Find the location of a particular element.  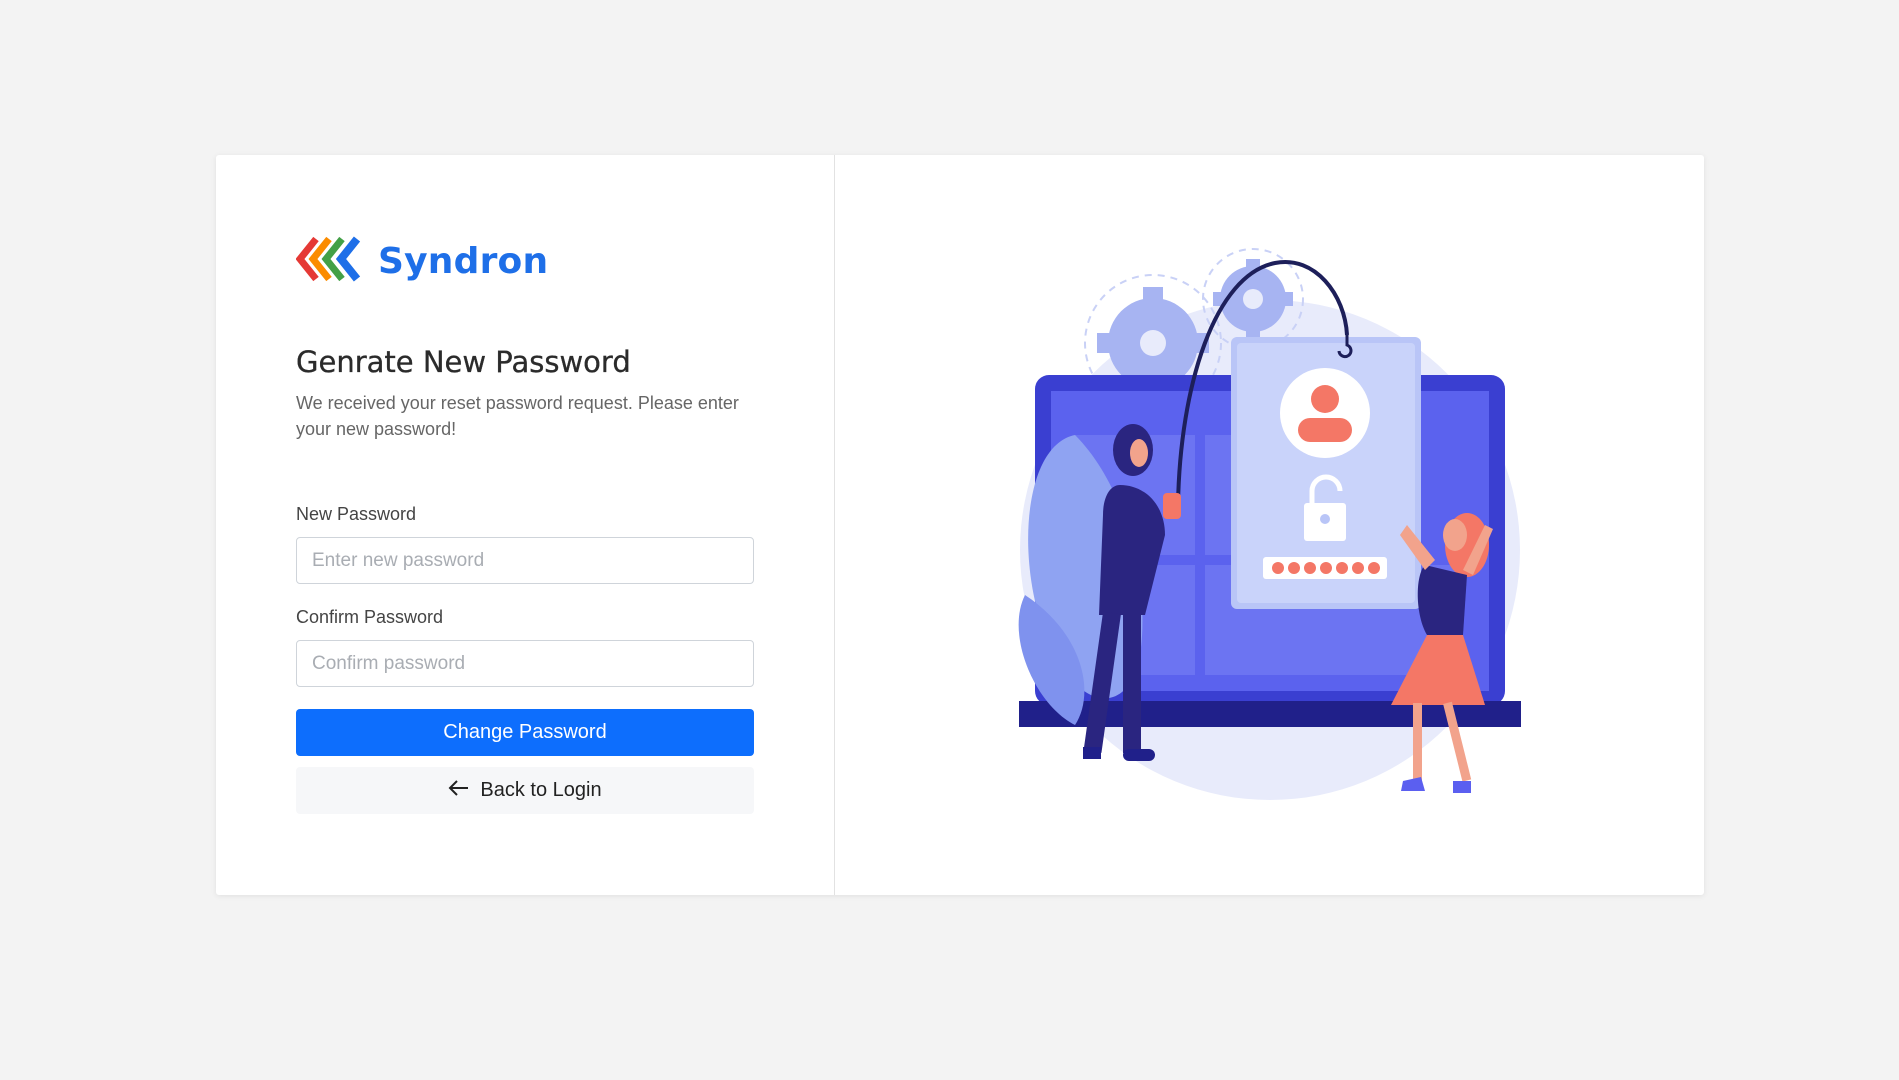

confirm-password-input is located at coordinates (525, 663).